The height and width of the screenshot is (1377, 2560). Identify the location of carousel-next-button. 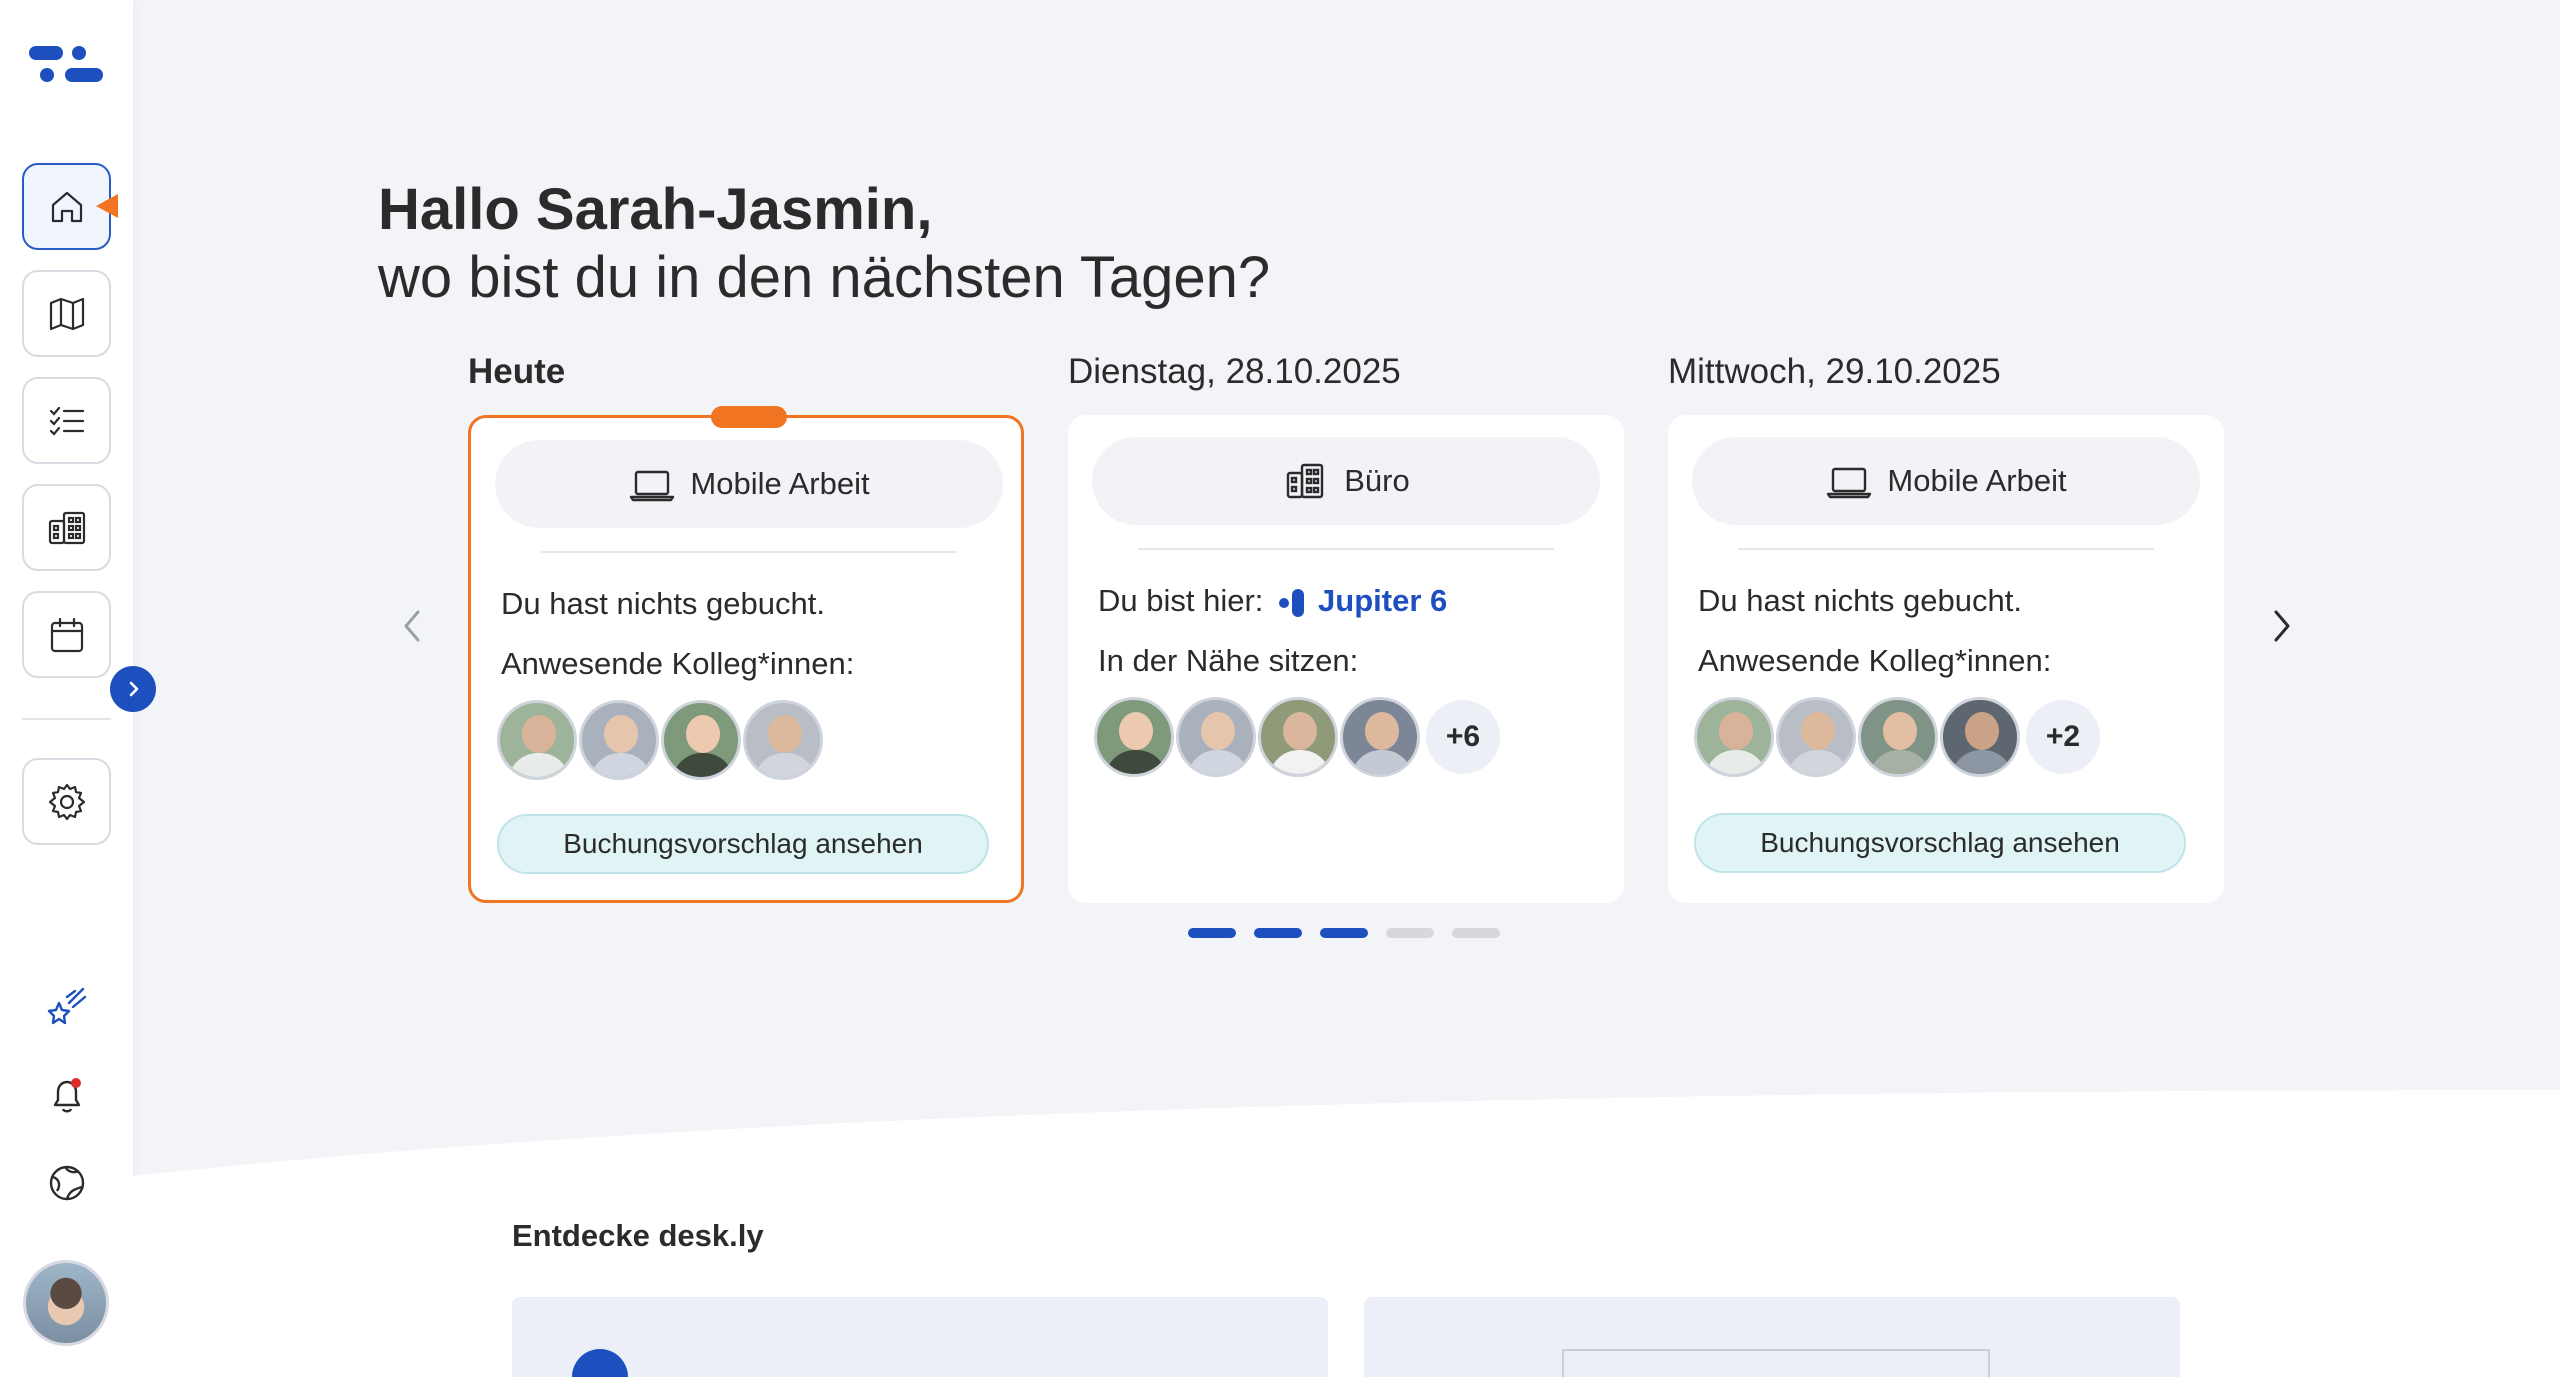
(2282, 626).